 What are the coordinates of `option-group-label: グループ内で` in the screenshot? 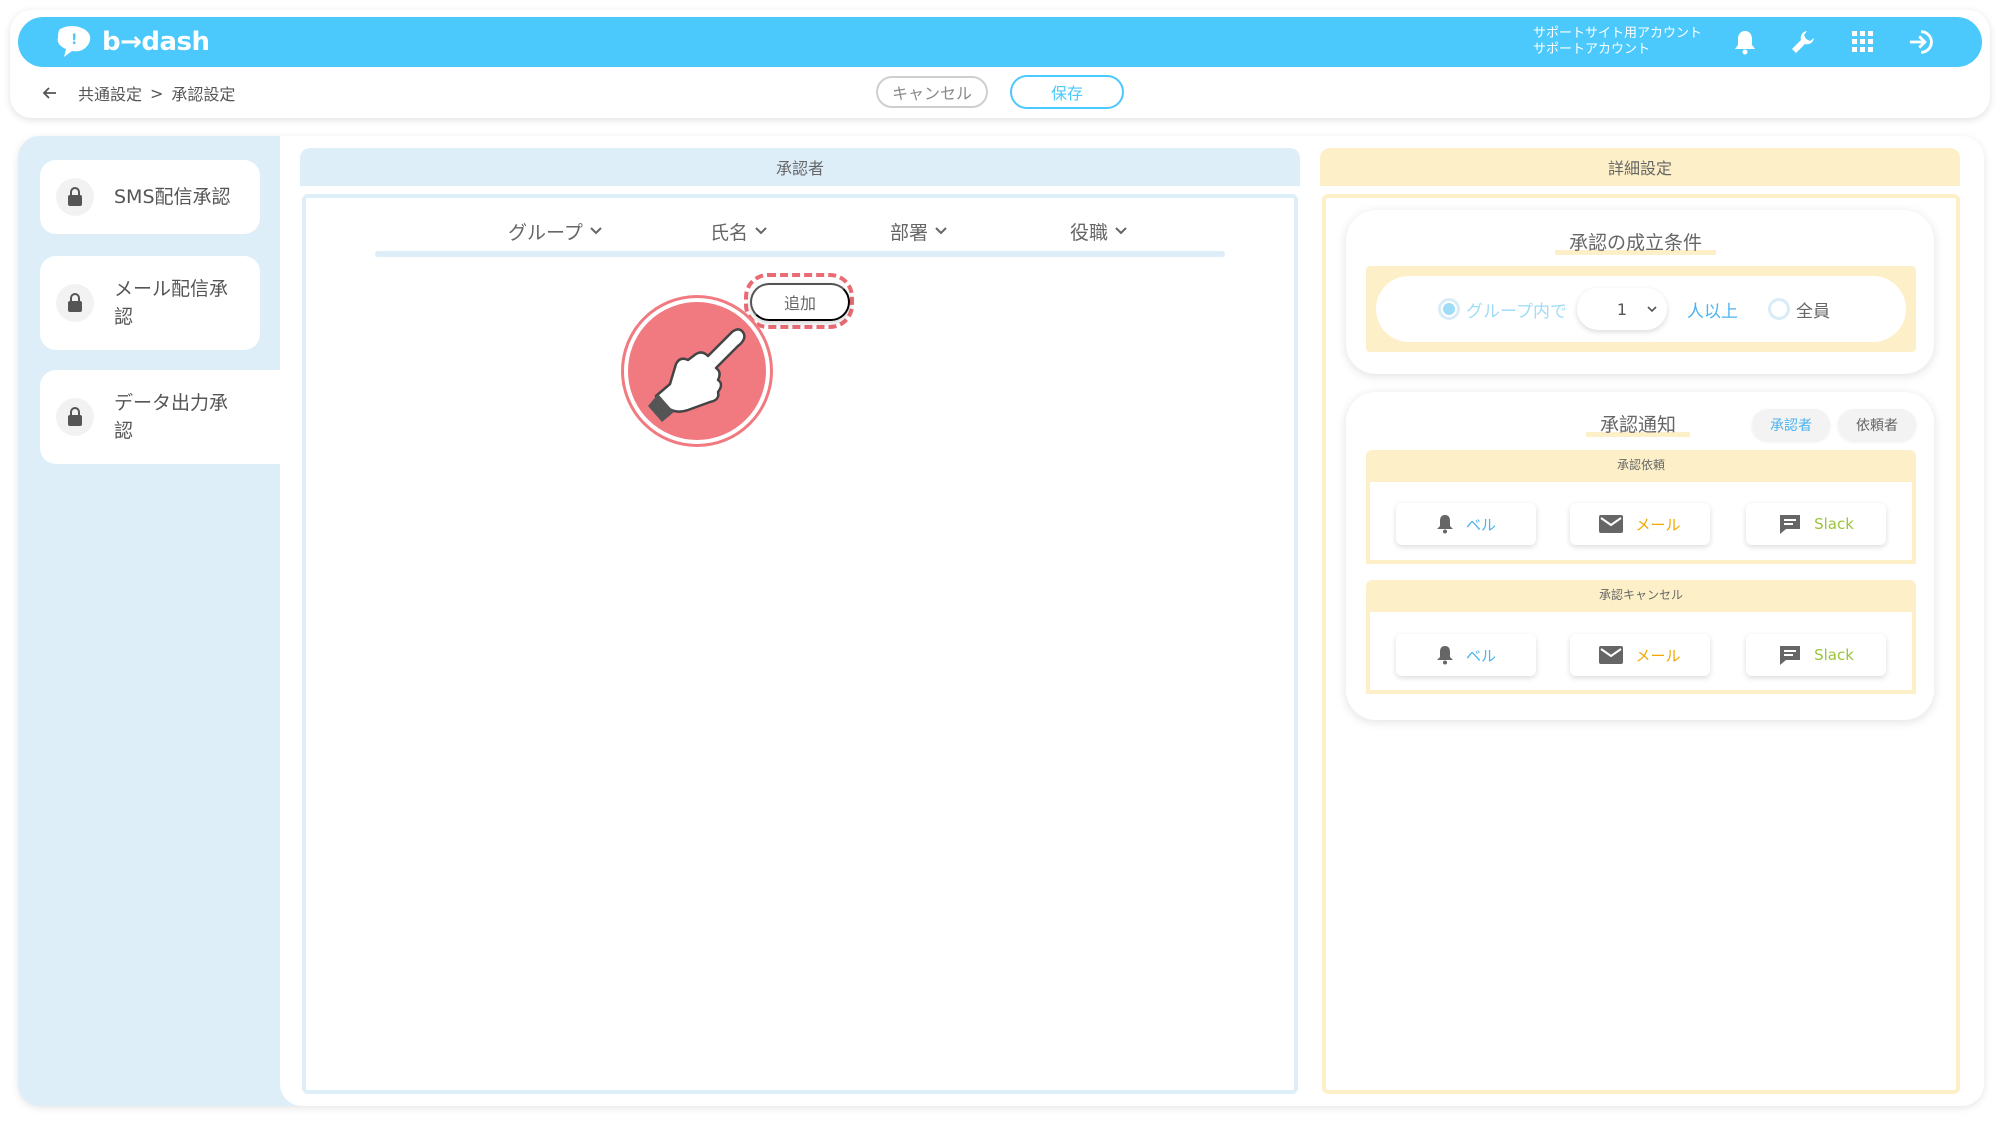 It's located at (1516, 311).